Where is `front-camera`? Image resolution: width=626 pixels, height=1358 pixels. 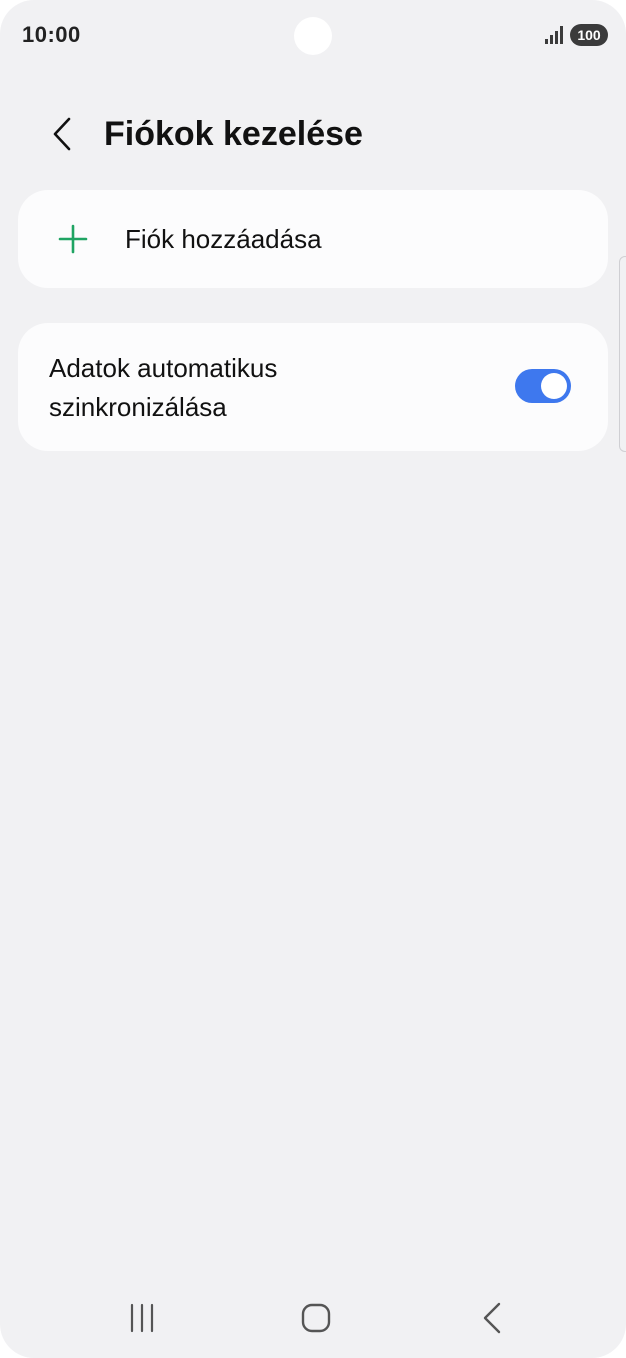
front-camera is located at coordinates (313, 36).